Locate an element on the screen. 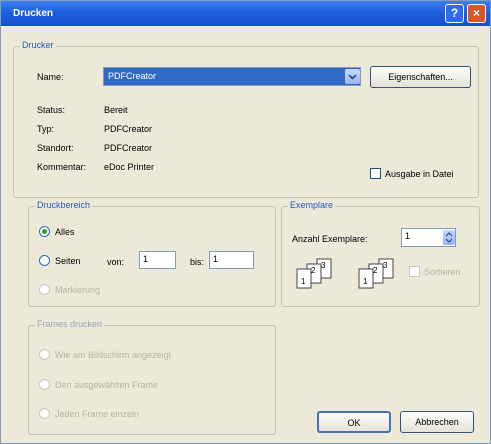 Image resolution: width=491 pixels, height=444 pixels. status-value: Bereit is located at coordinates (116, 110).